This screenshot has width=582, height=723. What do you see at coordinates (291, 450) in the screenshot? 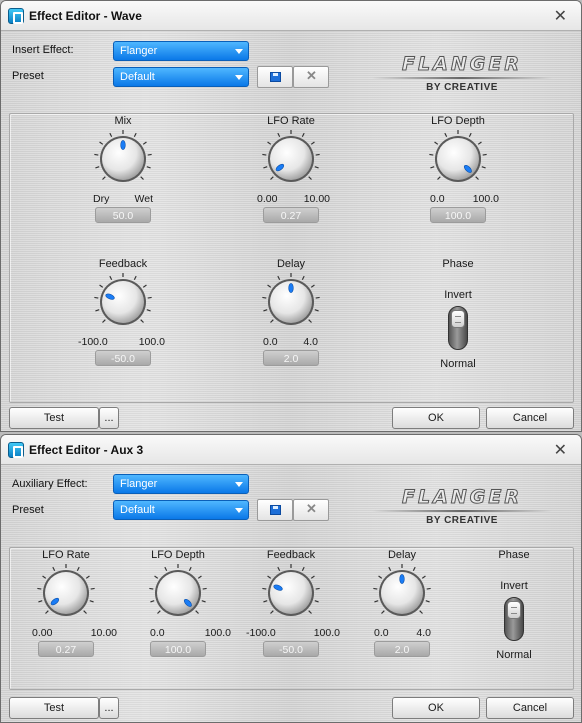
I see `title-bar: Effect Editor - Aux 3 ✕` at bounding box center [291, 450].